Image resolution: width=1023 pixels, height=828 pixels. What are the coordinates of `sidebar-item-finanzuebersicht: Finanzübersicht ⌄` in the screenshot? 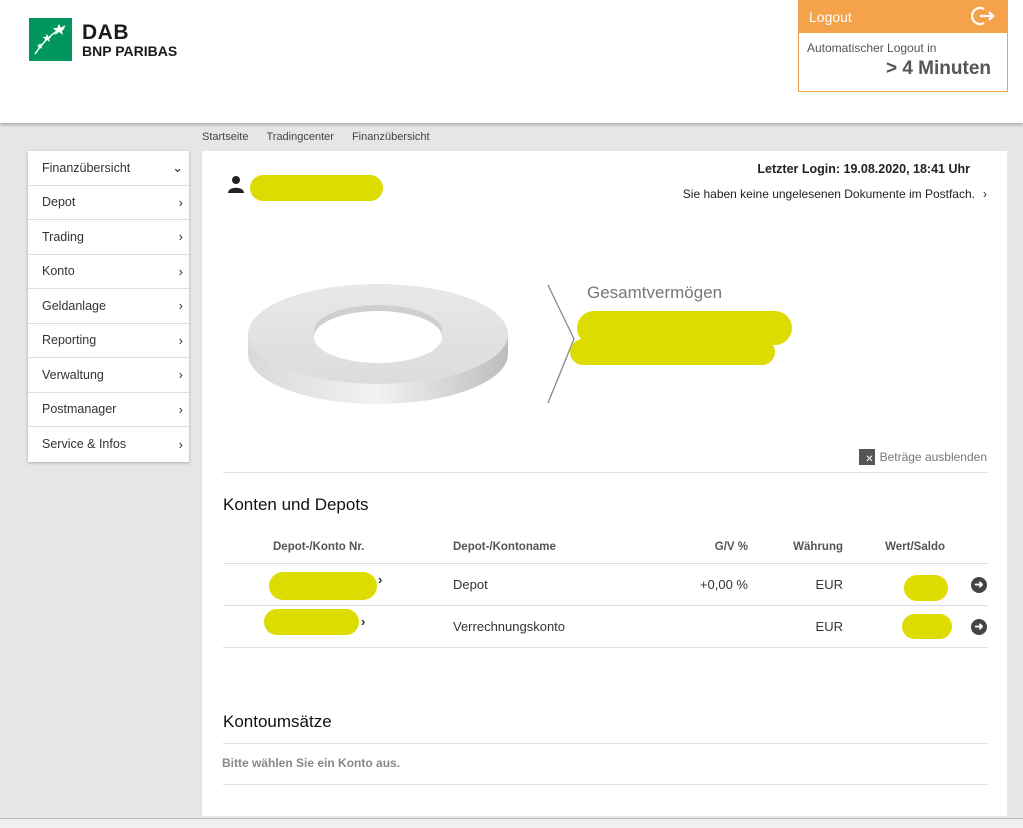 It's located at (108, 168).